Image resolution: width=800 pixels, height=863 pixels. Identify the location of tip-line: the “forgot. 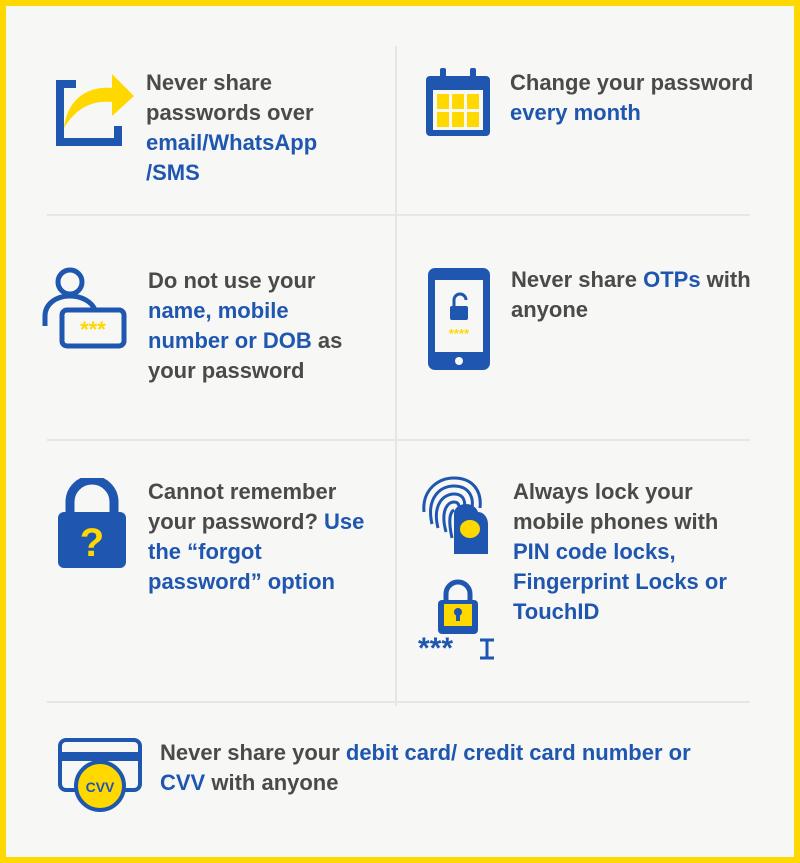
(256, 552).